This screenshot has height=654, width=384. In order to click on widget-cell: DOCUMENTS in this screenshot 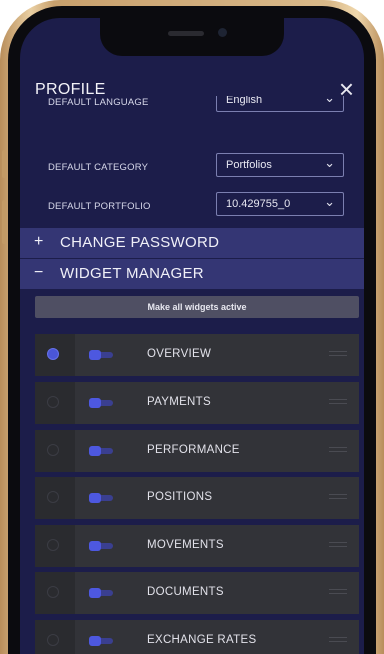, I will do `click(217, 593)`.